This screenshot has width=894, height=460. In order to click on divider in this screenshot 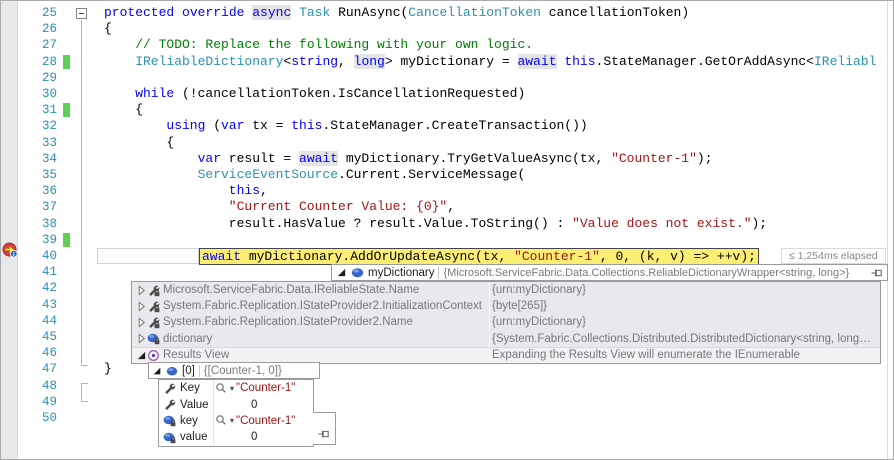, I will do `click(199, 370)`.